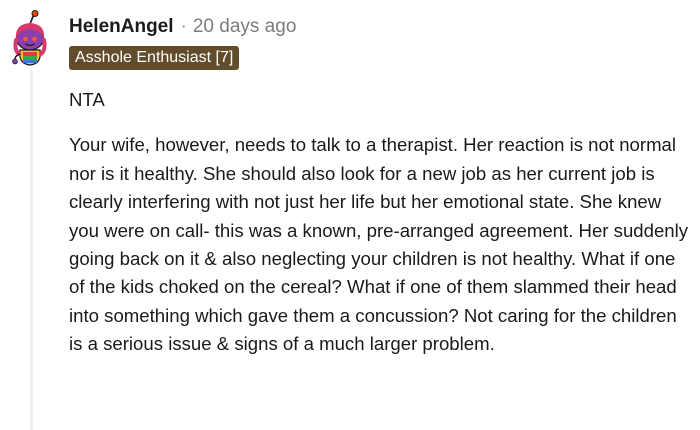 Image resolution: width=700 pixels, height=430 pixels. What do you see at coordinates (121, 27) in the screenshot?
I see `username-link: HelenAngel` at bounding box center [121, 27].